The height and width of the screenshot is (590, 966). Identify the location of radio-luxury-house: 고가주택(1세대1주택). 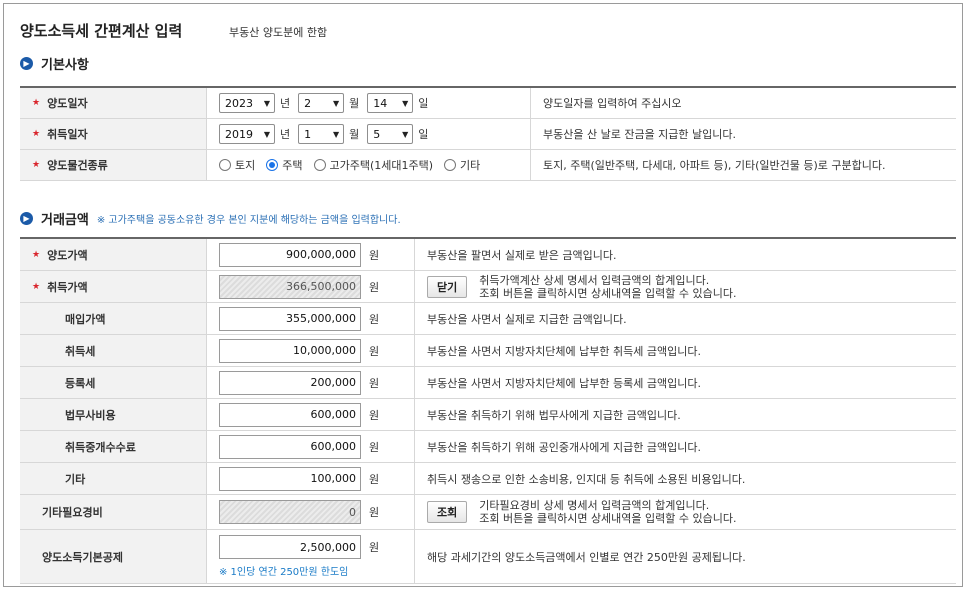
(373, 165).